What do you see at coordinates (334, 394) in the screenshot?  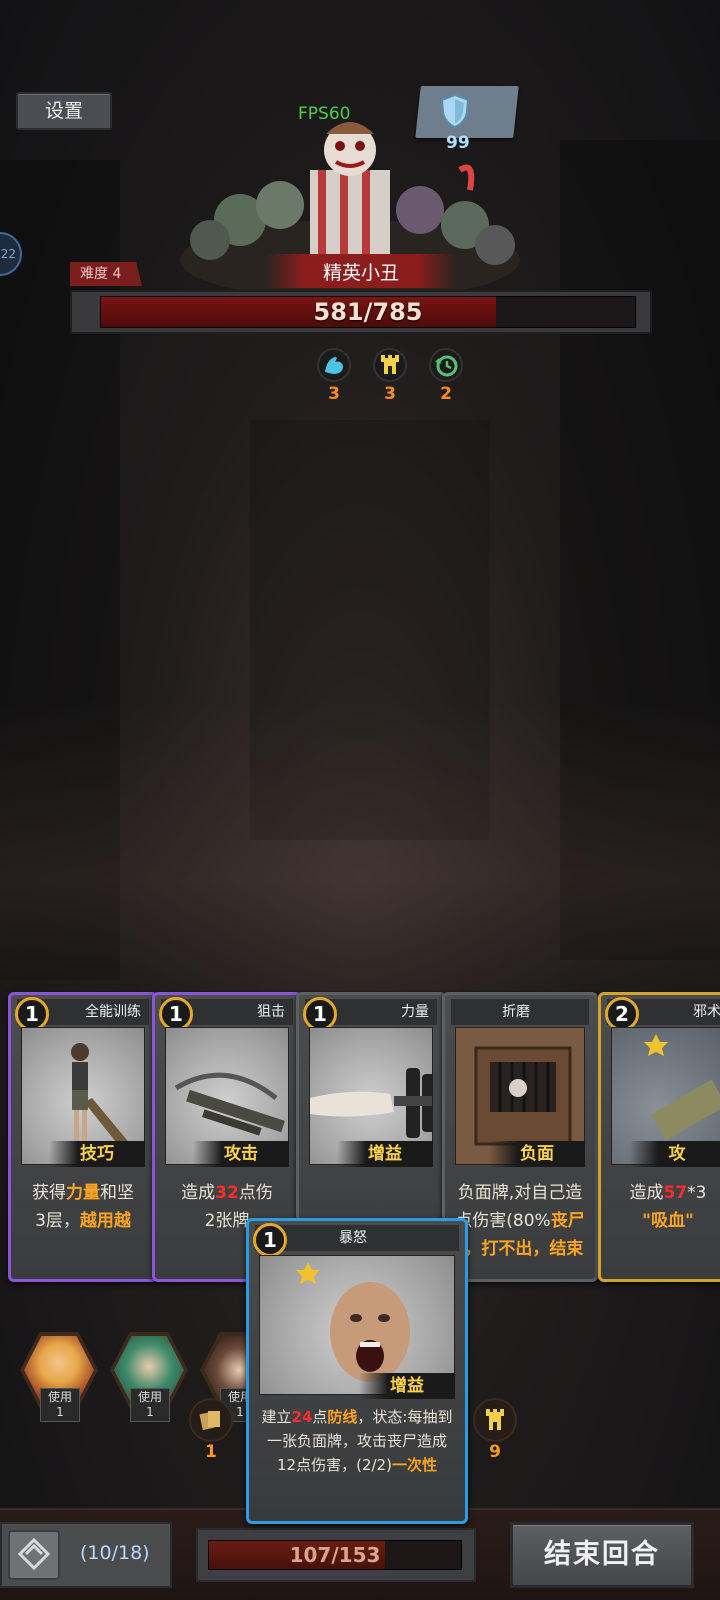 I see `status-strength-value: 3` at bounding box center [334, 394].